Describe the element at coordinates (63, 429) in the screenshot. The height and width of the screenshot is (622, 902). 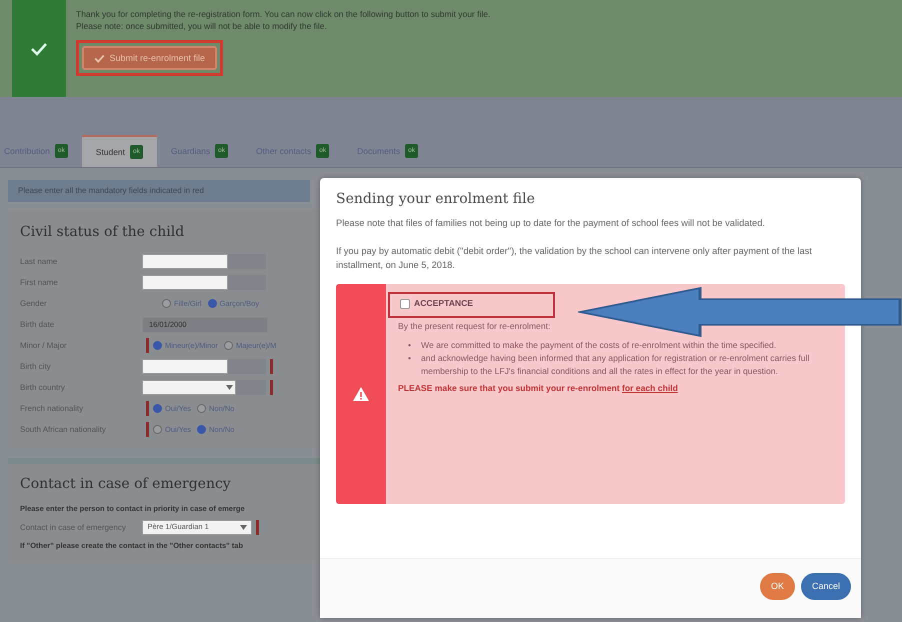
I see `field-label: South African nationality` at that location.